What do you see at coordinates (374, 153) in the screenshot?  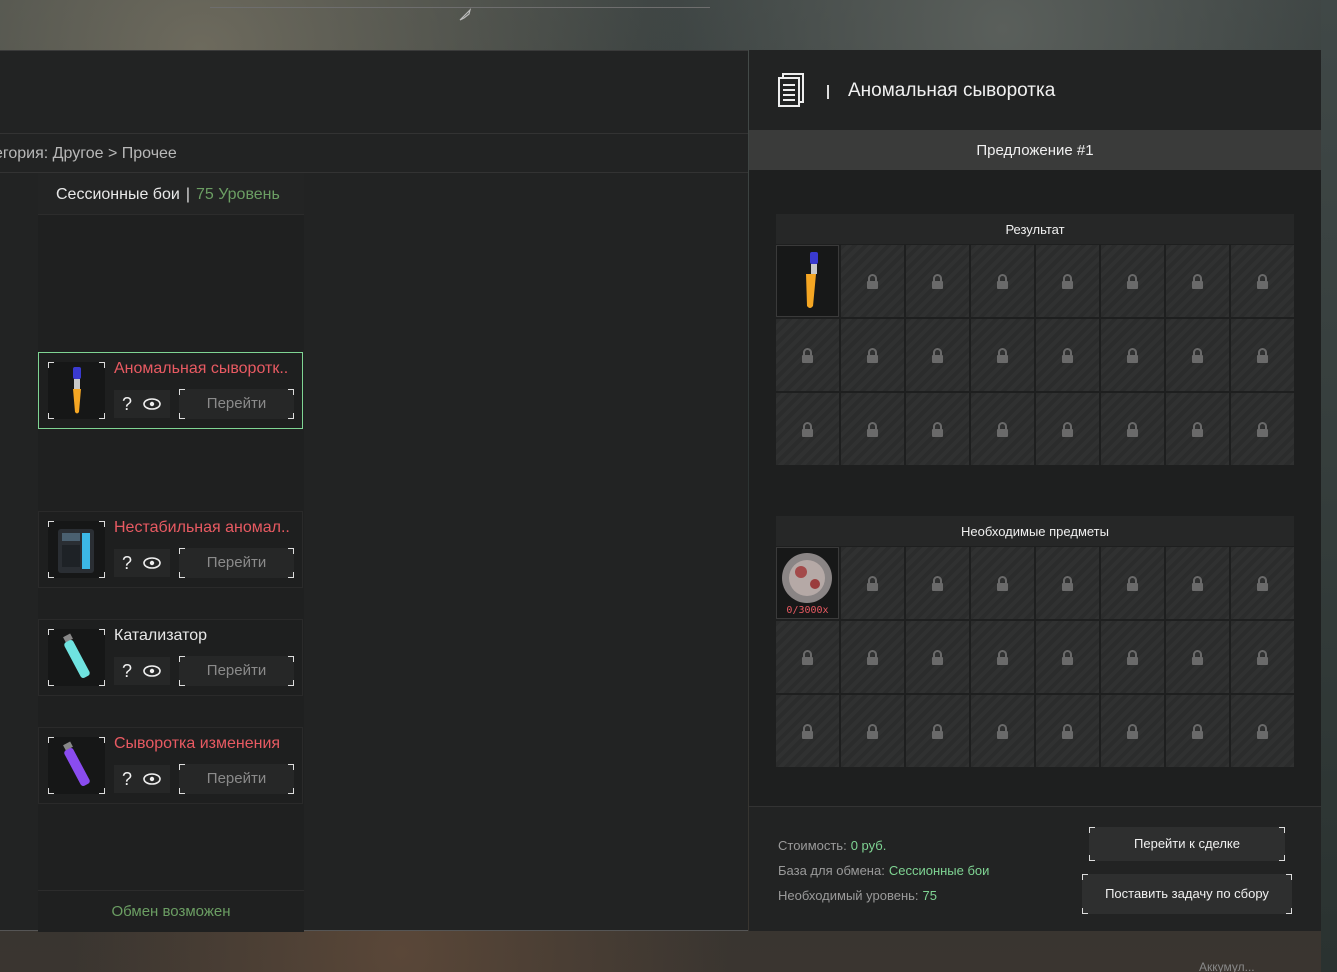 I see `category-breadcrumb: егория: Другое > Прочее` at bounding box center [374, 153].